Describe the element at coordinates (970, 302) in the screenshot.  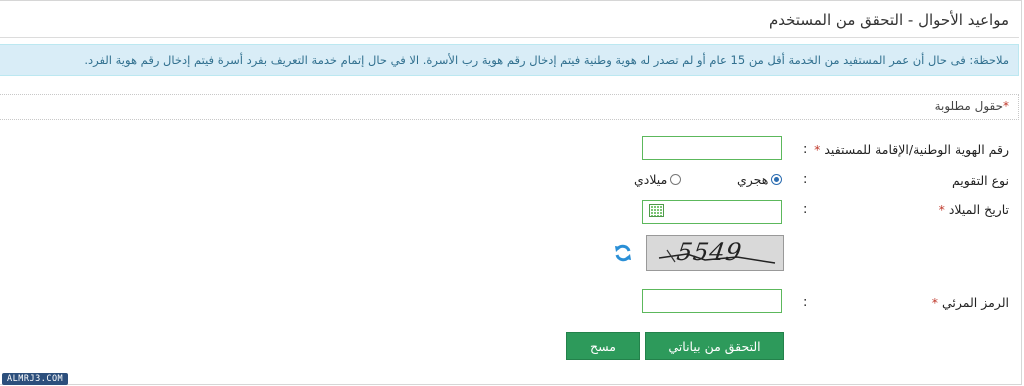
I see `visual-code-label: الرمز المرئي *` at that location.